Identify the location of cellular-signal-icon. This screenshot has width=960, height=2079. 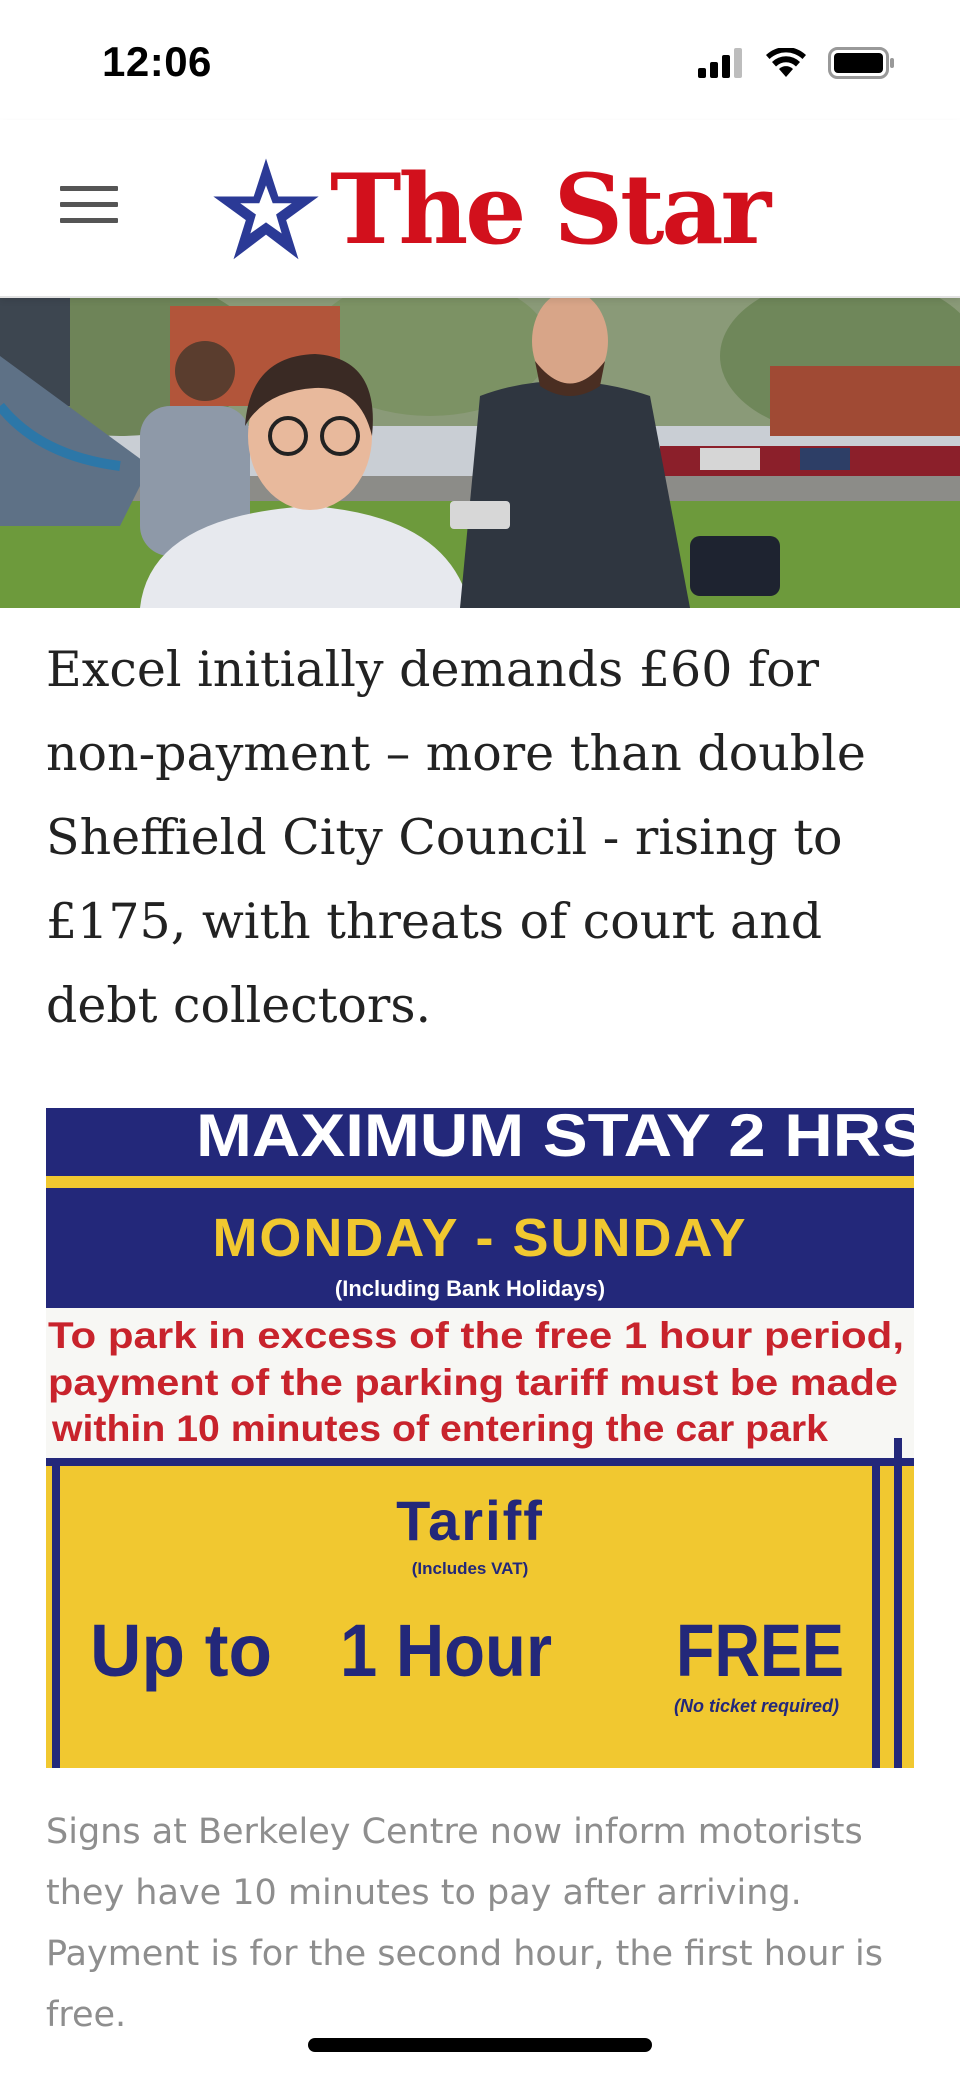
(720, 63).